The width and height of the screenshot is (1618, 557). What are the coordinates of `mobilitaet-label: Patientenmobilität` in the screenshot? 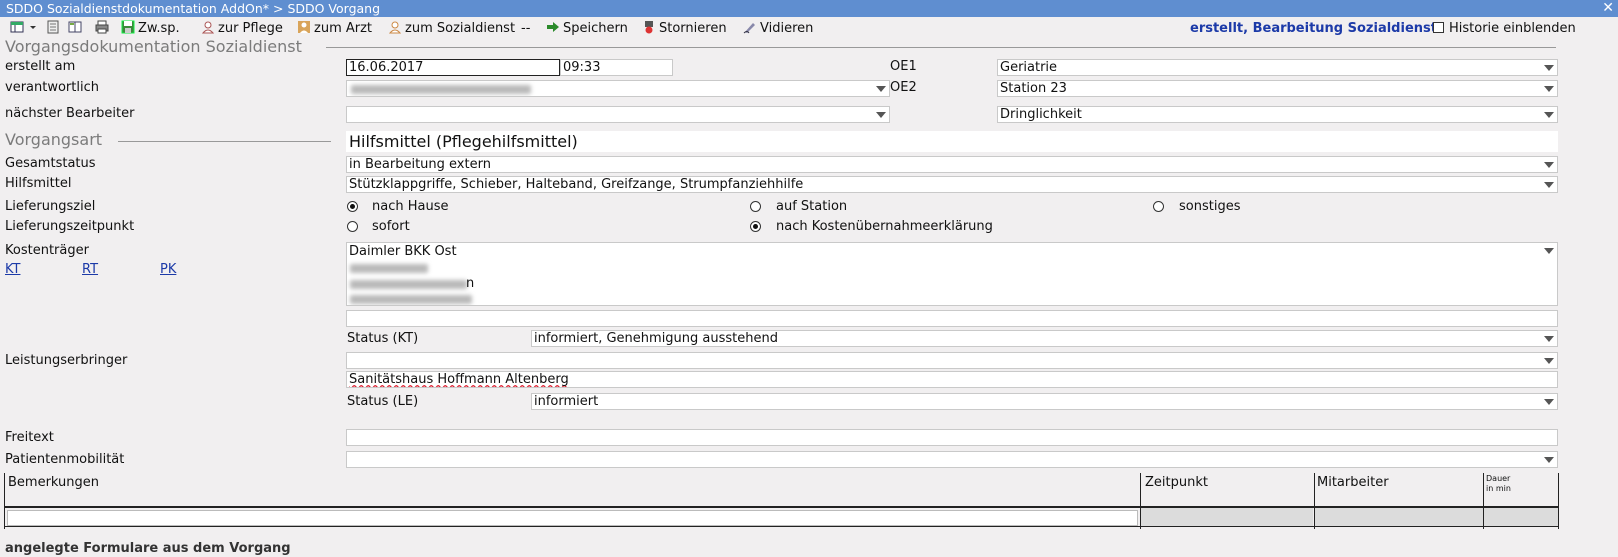 It's located at (65, 459).